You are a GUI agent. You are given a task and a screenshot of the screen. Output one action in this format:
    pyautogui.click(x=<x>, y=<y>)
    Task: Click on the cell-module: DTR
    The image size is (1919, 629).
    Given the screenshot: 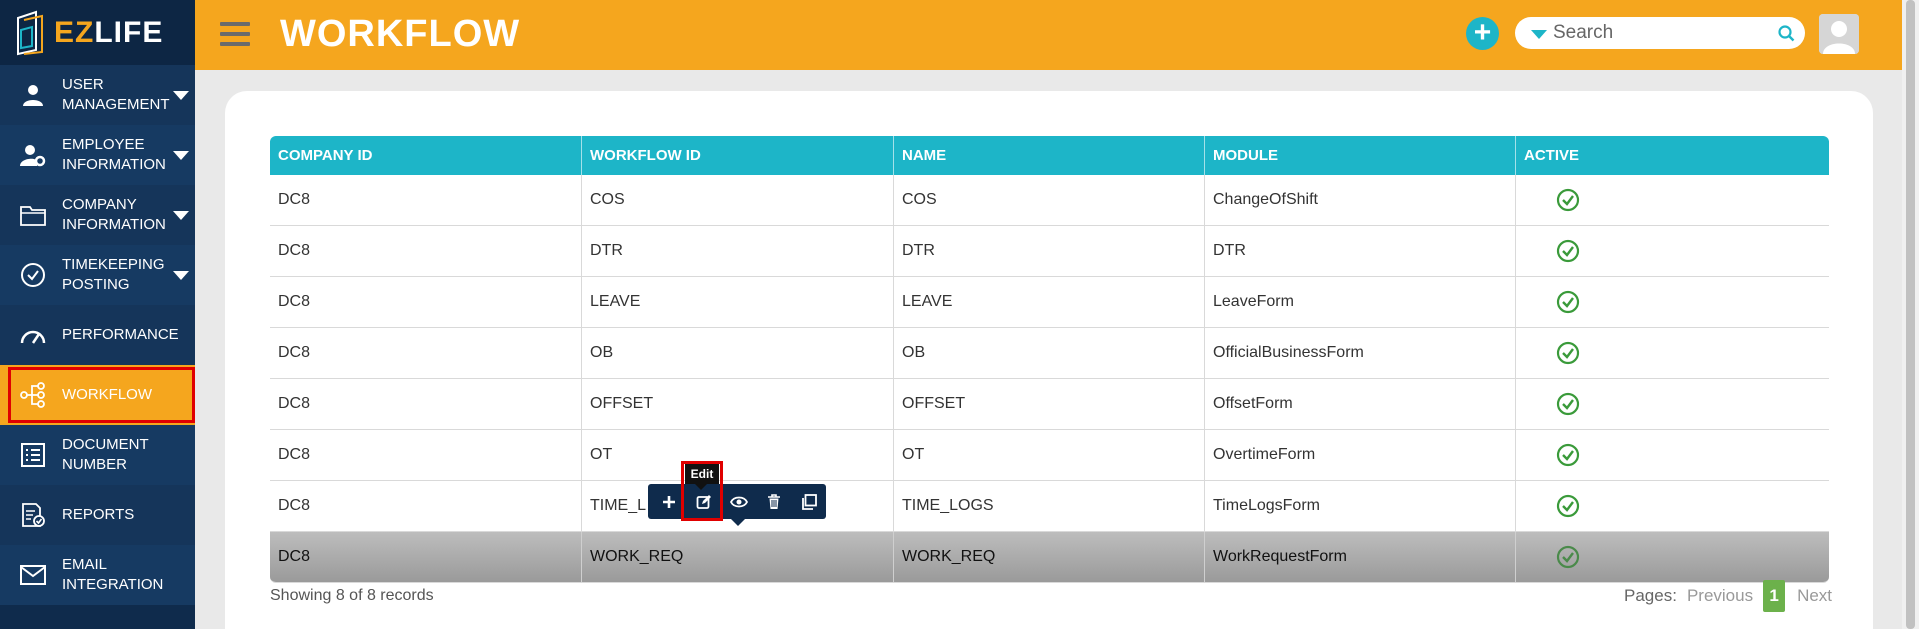 What is the action you would take?
    pyautogui.click(x=1360, y=251)
    